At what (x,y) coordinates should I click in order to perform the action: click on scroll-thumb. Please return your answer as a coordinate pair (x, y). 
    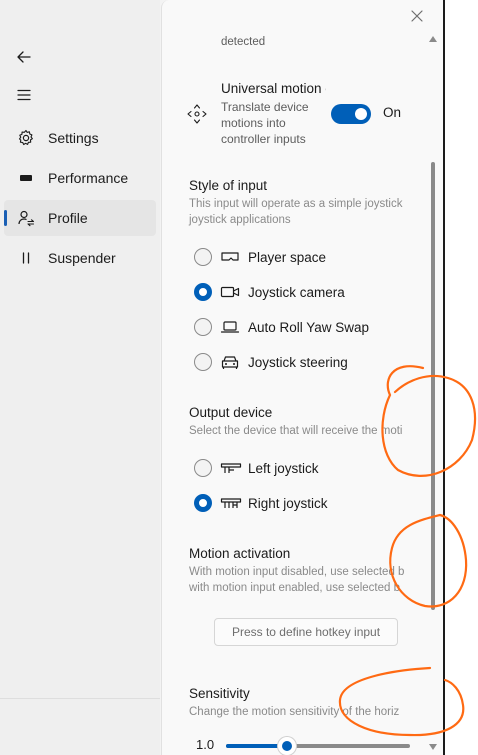
    Looking at the image, I should click on (433, 386).